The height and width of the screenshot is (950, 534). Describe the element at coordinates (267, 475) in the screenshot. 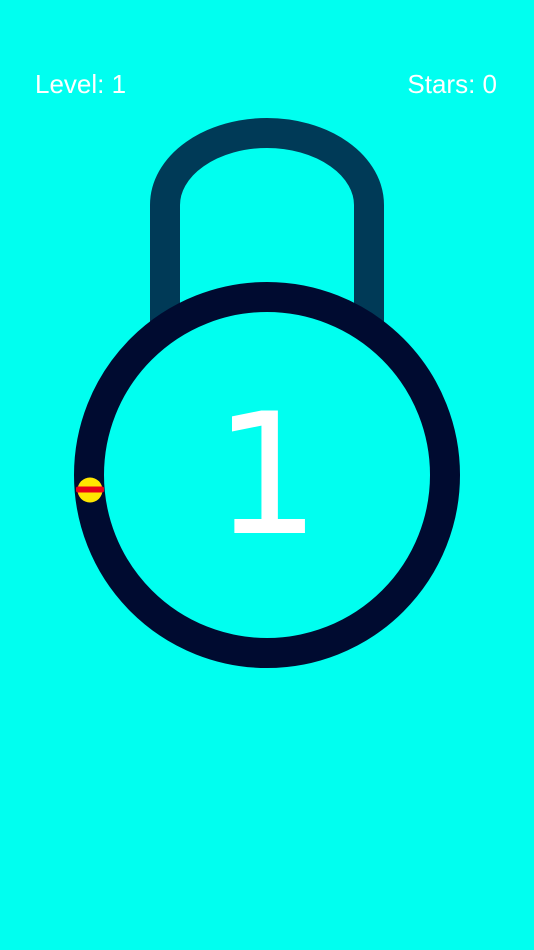

I see `lock-number: 1` at that location.